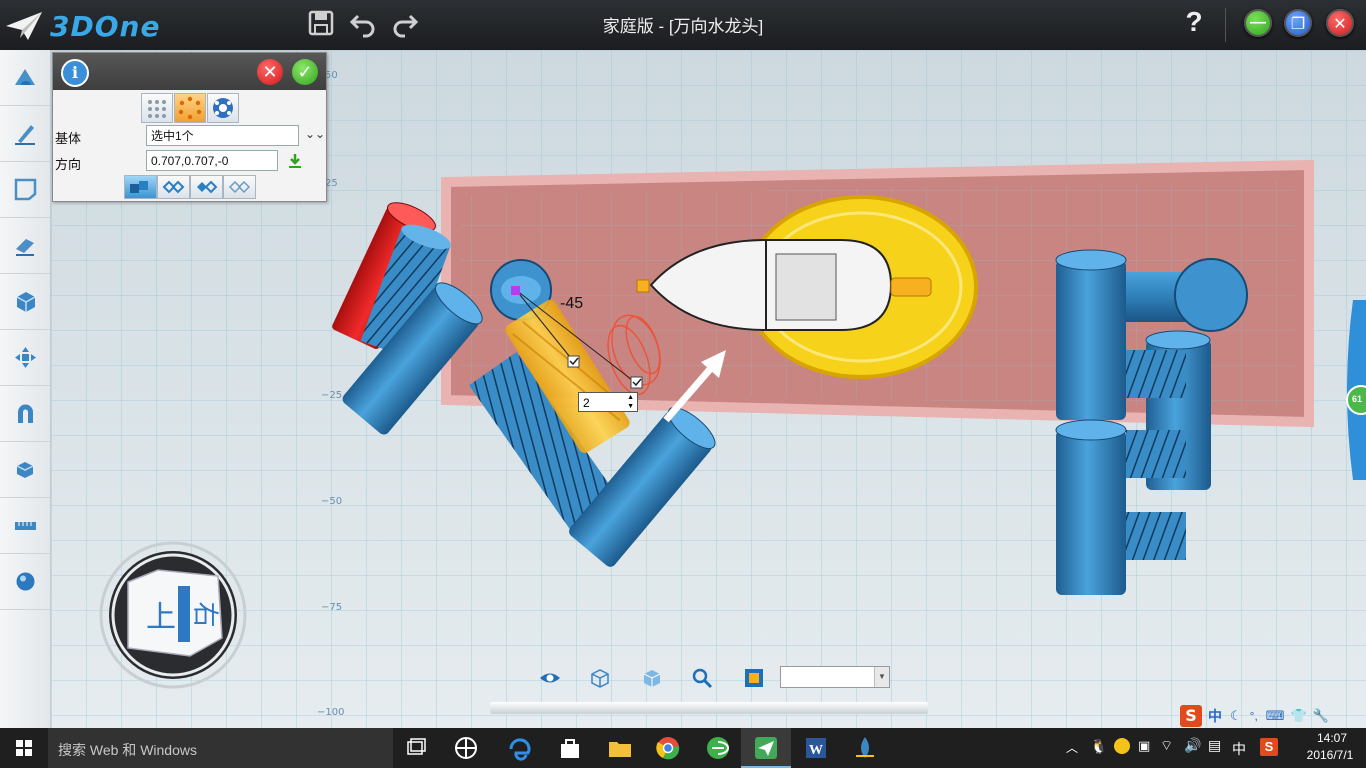 This screenshot has height=768, width=1366. I want to click on tray-expand-icon: ︿, so click(1072, 747).